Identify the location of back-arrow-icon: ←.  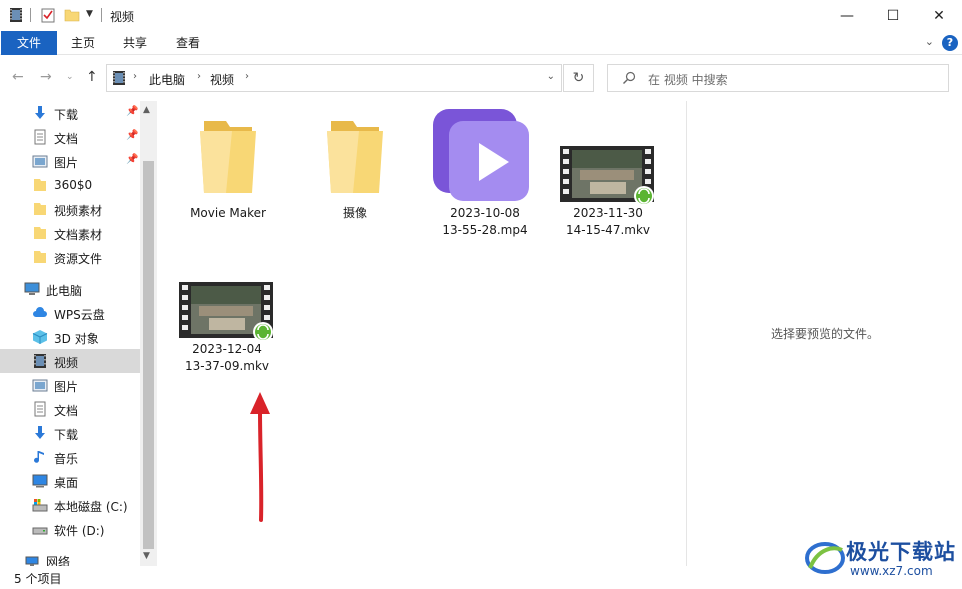
(18, 77).